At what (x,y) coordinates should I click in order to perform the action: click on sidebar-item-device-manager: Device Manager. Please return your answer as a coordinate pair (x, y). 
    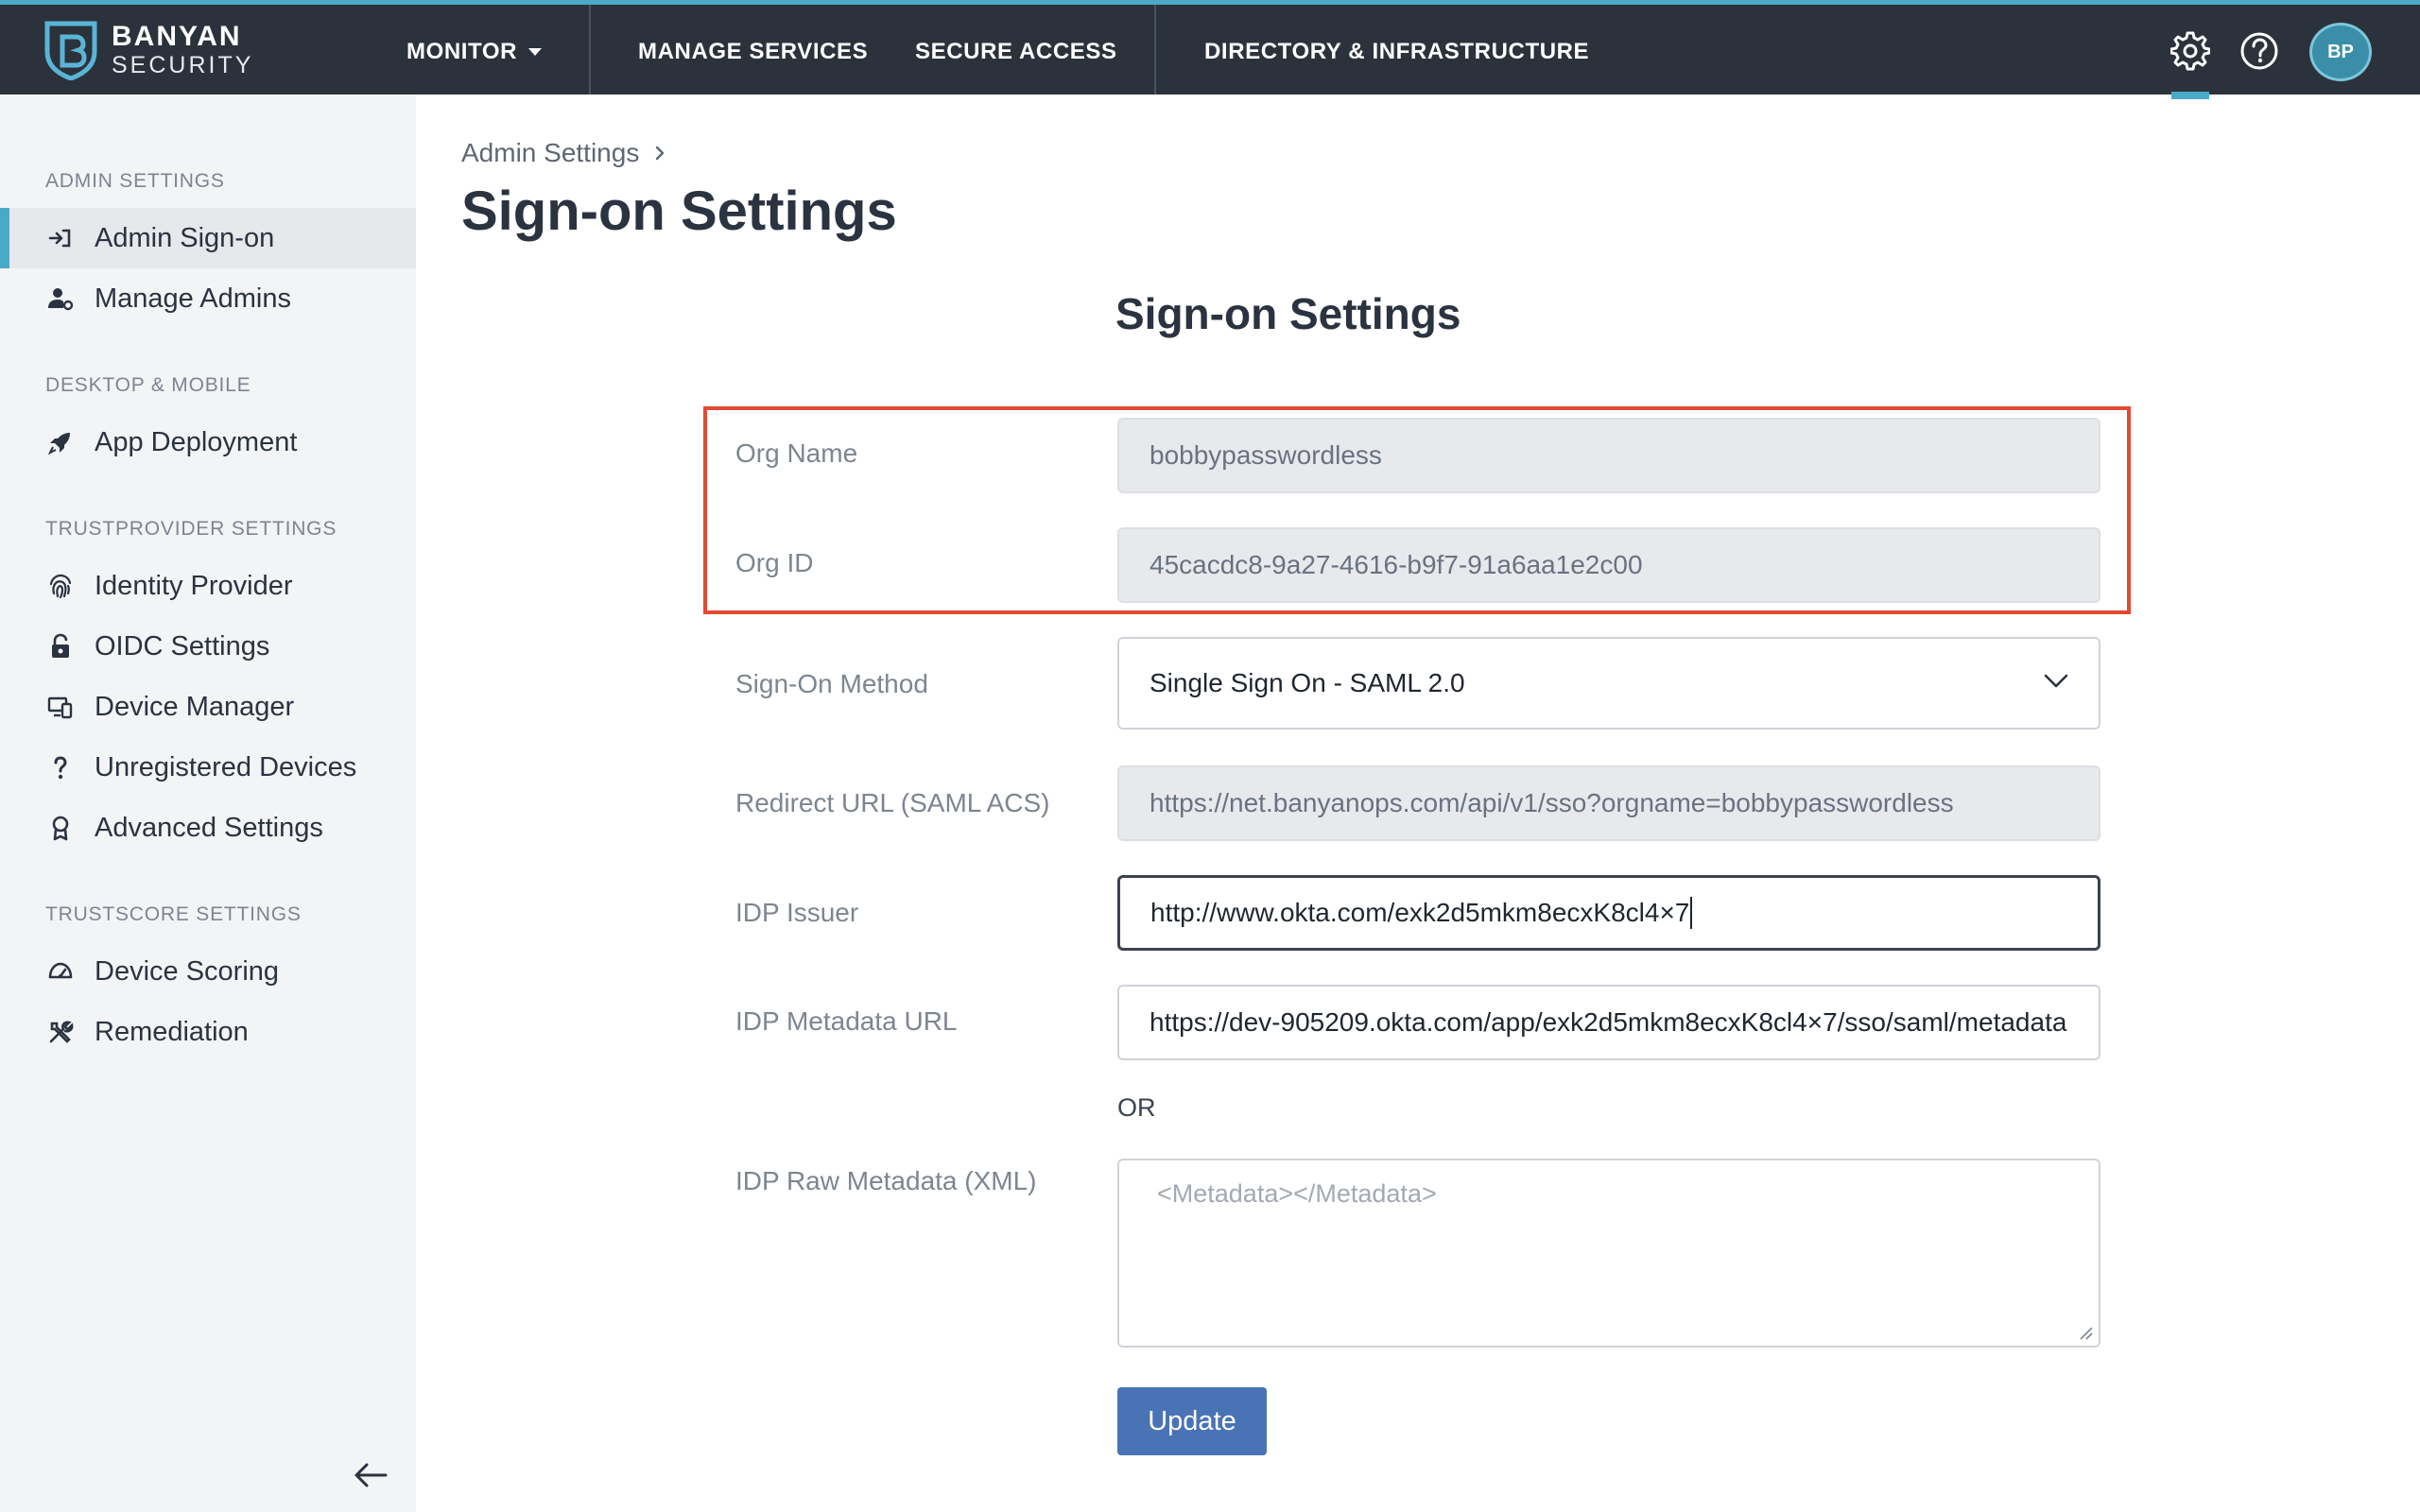
    Looking at the image, I should click on (208, 707).